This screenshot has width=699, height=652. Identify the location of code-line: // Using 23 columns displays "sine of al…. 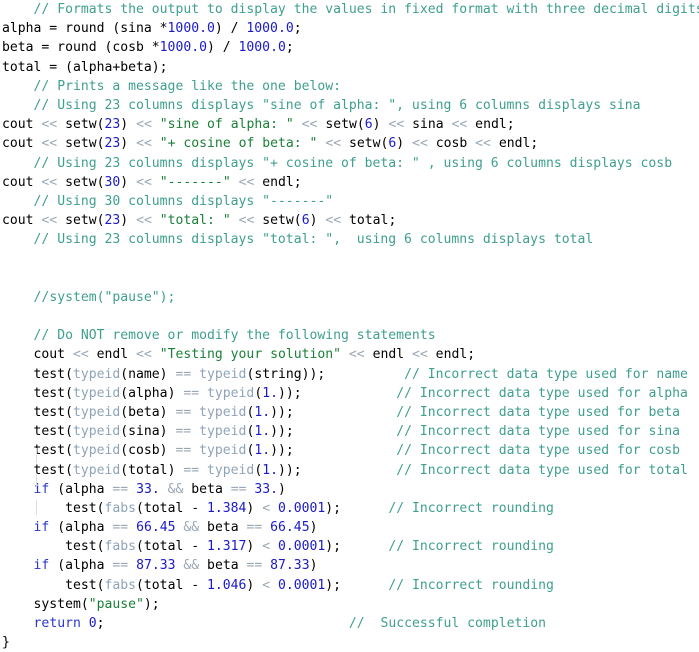
(349, 105).